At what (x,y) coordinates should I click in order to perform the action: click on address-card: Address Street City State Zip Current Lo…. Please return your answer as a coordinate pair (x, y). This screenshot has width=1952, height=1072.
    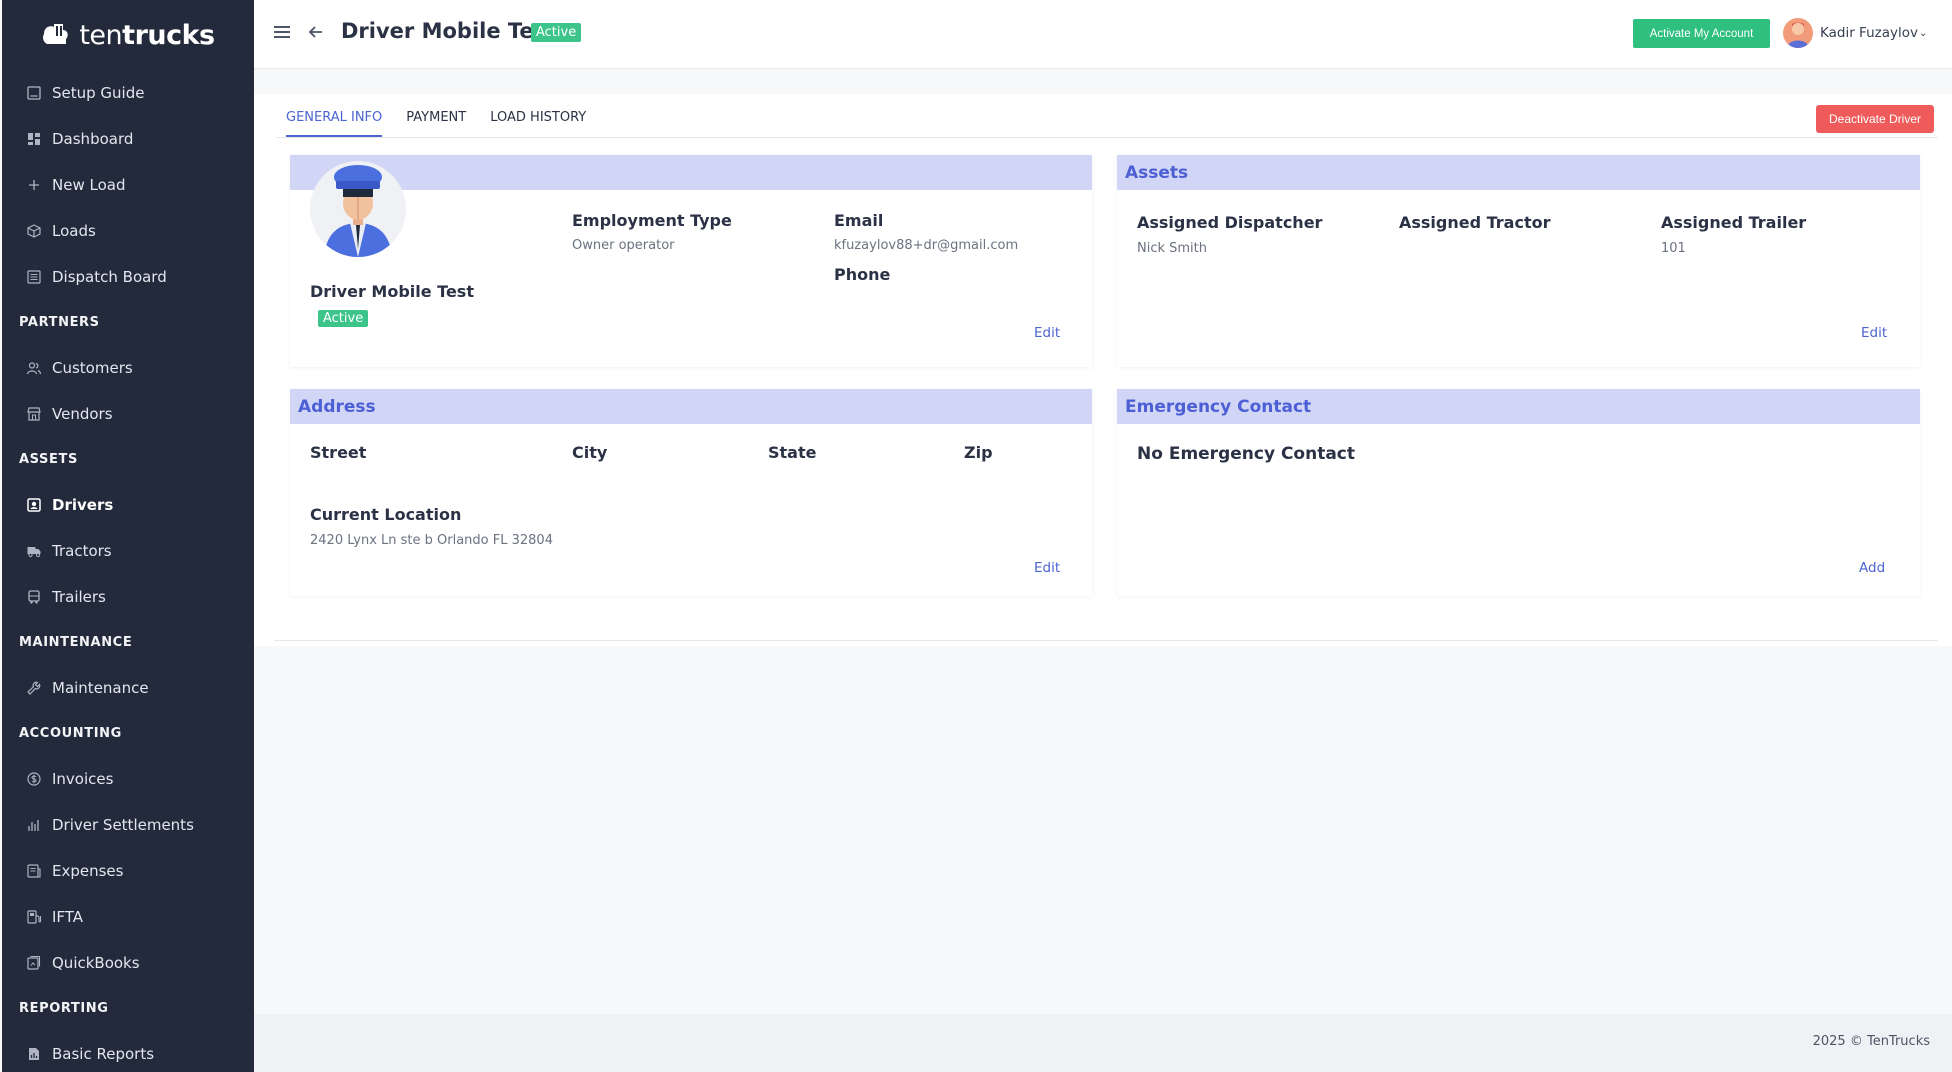
    Looking at the image, I should click on (691, 492).